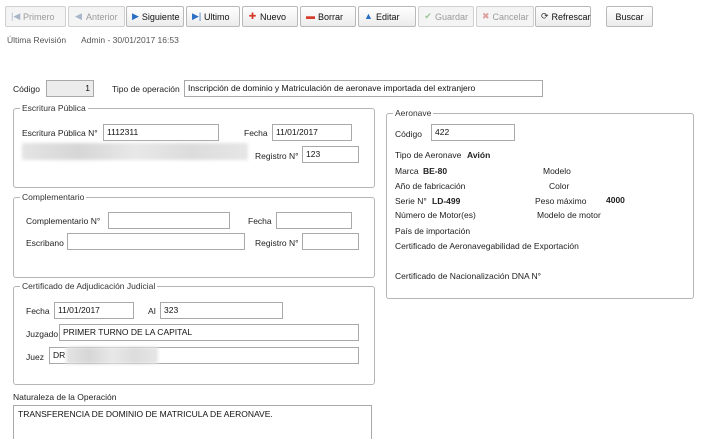 This screenshot has height=439, width=702. Describe the element at coordinates (59, 355) in the screenshot. I see `juez-value: DR` at that location.